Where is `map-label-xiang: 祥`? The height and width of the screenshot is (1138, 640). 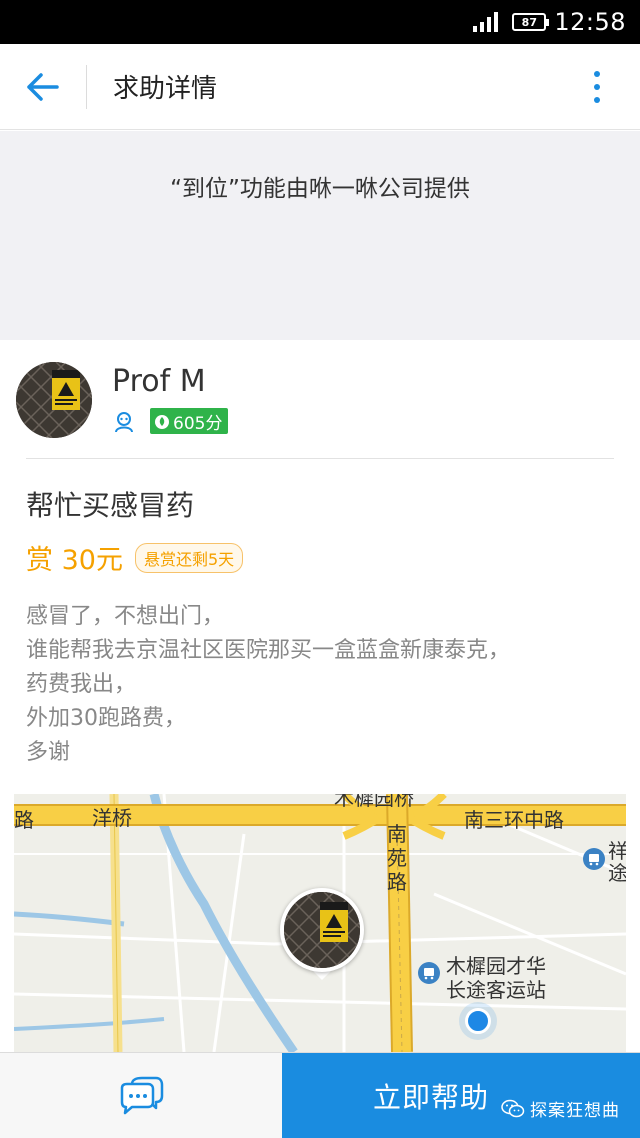 map-label-xiang: 祥 is located at coordinates (617, 851).